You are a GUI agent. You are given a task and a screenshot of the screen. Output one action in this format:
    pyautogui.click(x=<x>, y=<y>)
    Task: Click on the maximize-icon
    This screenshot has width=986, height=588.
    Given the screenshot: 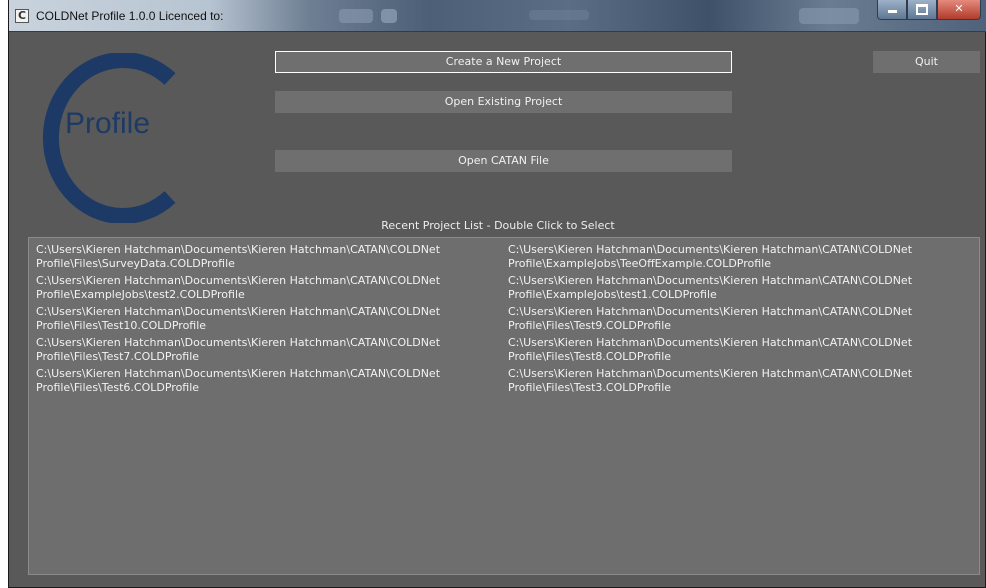 What is the action you would take?
    pyautogui.click(x=922, y=9)
    